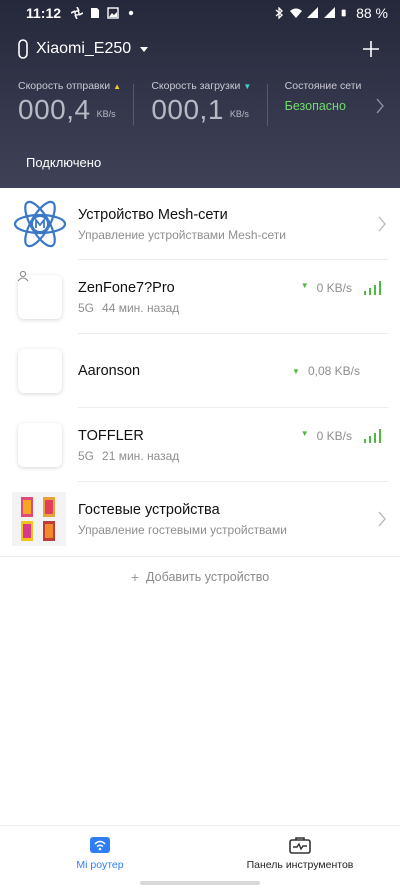 This screenshot has height=889, width=400. Describe the element at coordinates (100, 857) in the screenshot. I see `tab-mi-router: Mi роутер` at that location.